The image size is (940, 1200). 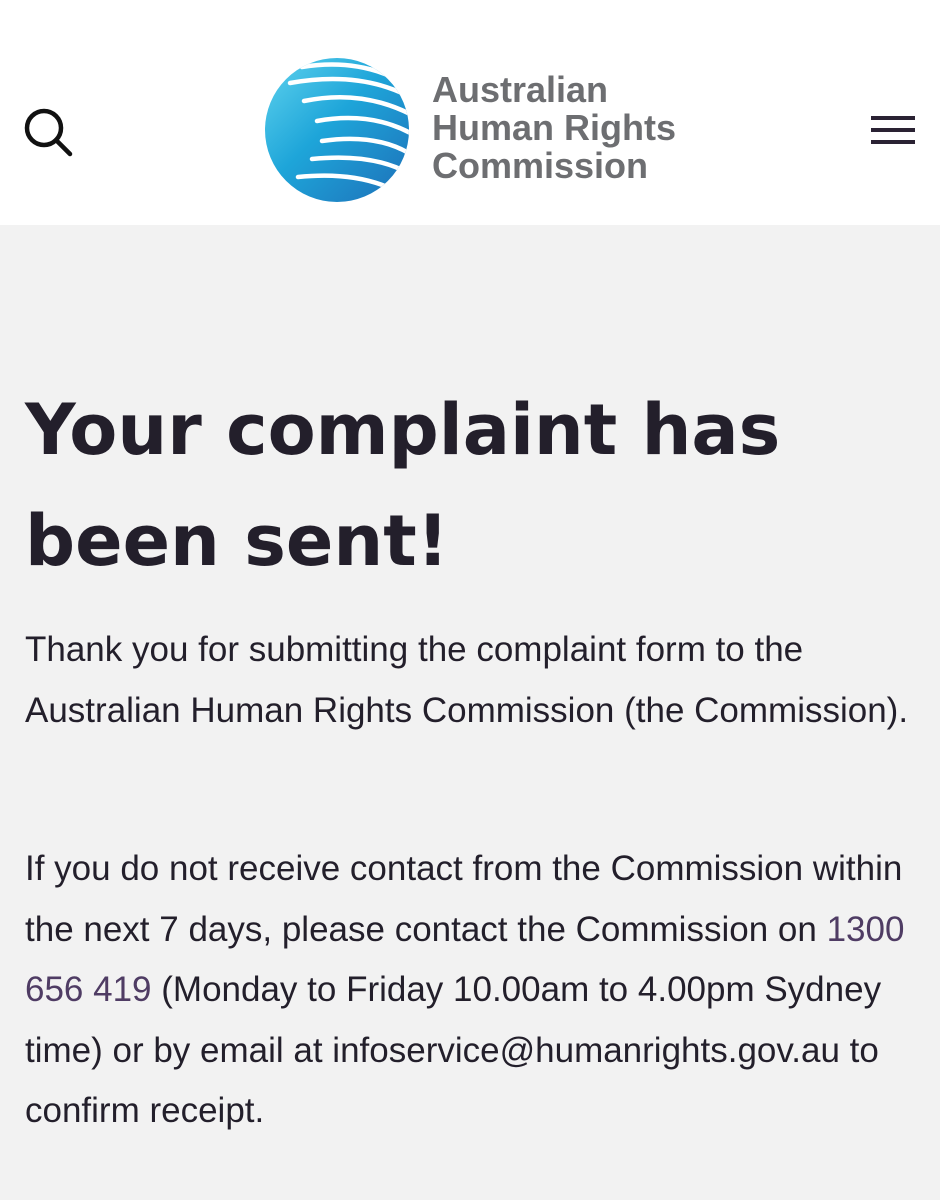 I want to click on logo-wordmark: Australian Human Rights Commission, so click(x=554, y=128).